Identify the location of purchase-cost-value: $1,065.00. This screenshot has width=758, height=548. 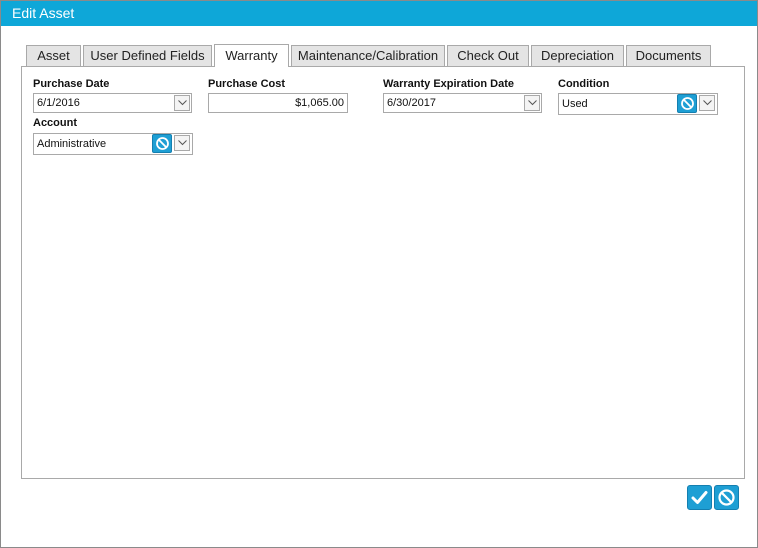
(319, 103).